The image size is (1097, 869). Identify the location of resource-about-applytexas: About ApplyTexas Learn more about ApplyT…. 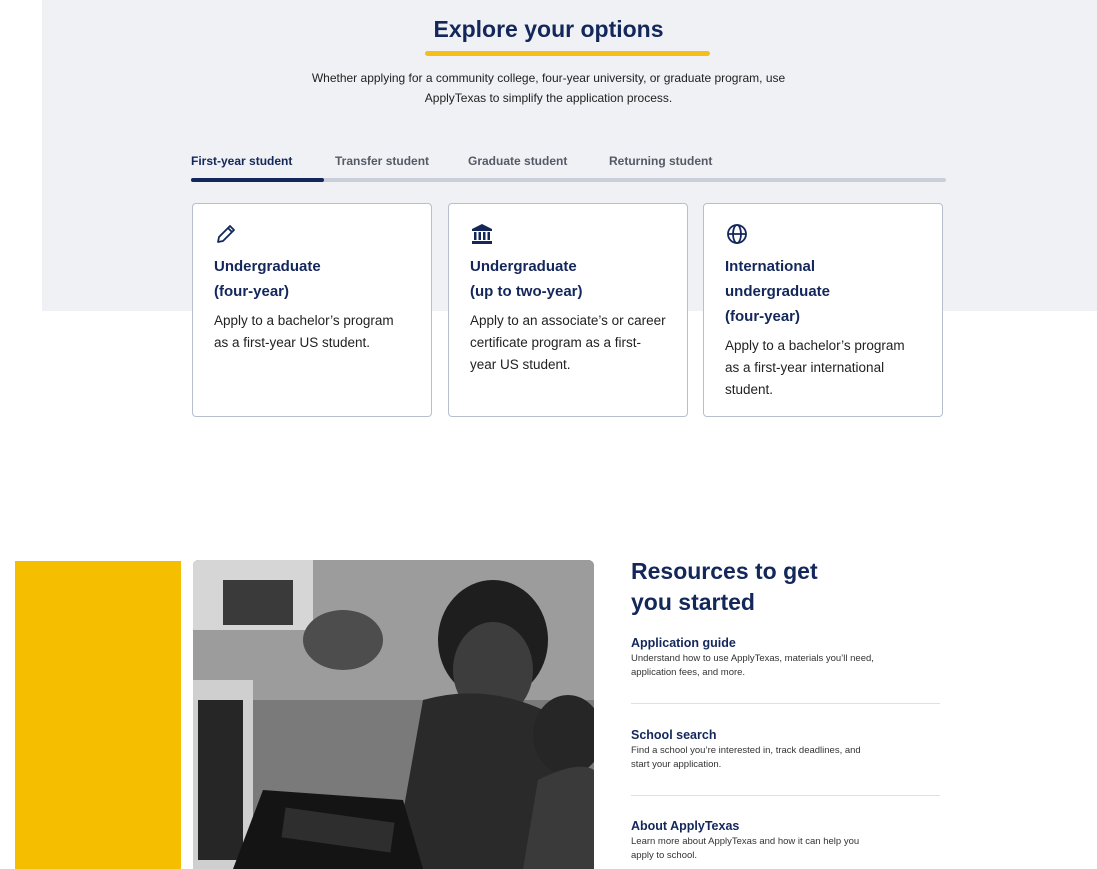
(785, 841).